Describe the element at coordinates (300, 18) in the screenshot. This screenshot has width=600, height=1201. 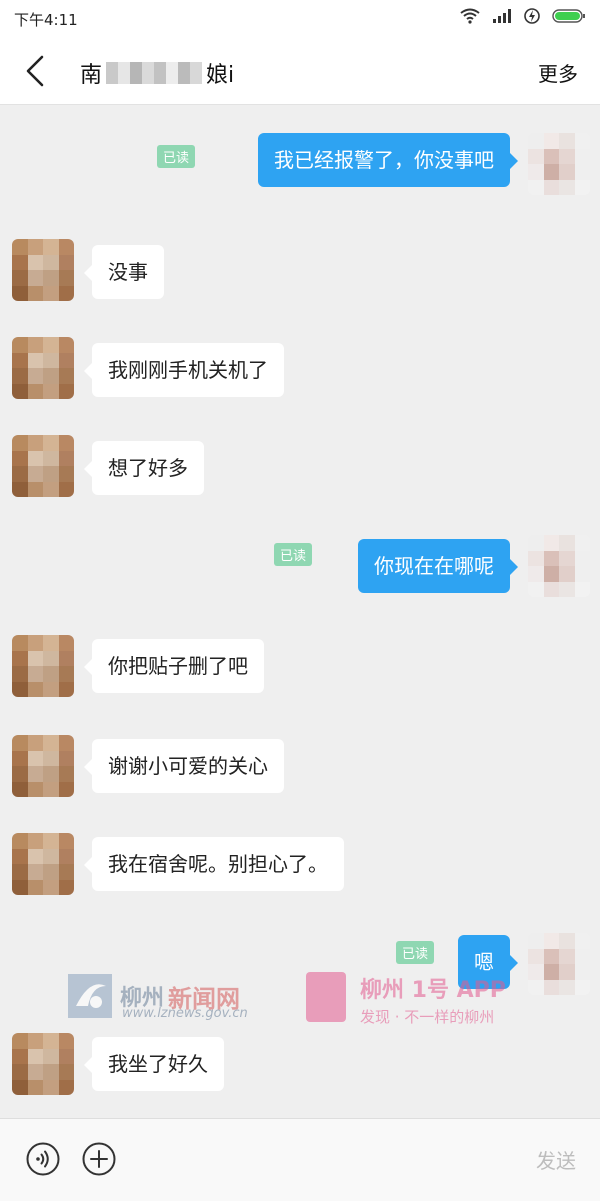
I see `status-bar: 下午4:11` at that location.